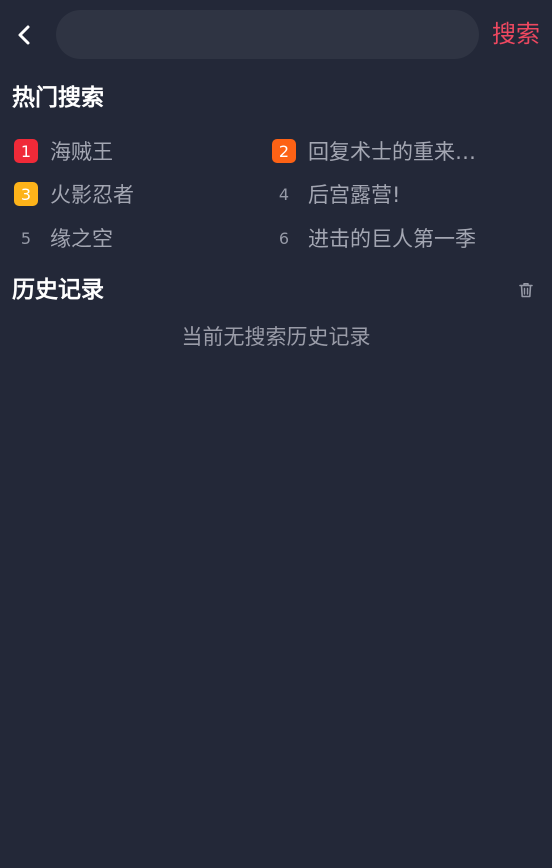 Image resolution: width=552 pixels, height=868 pixels. What do you see at coordinates (284, 238) in the screenshot?
I see `rank-number-6: 6` at bounding box center [284, 238].